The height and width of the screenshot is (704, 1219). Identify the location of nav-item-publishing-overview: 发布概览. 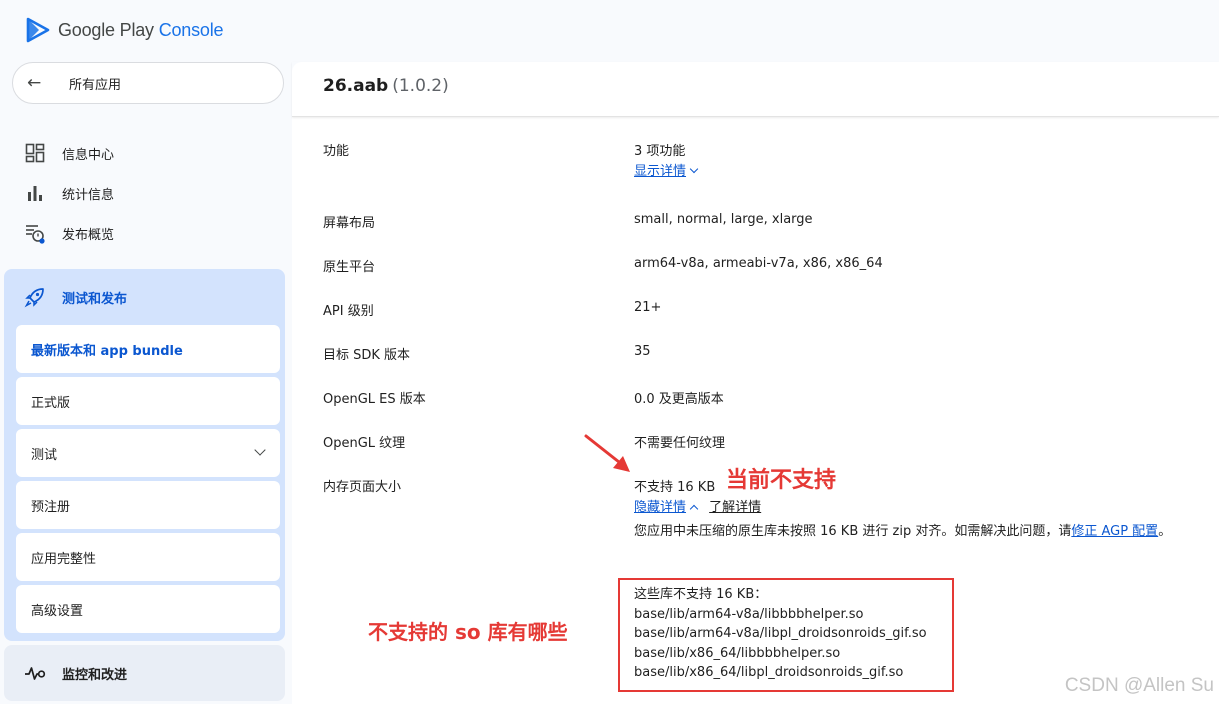
(69, 233).